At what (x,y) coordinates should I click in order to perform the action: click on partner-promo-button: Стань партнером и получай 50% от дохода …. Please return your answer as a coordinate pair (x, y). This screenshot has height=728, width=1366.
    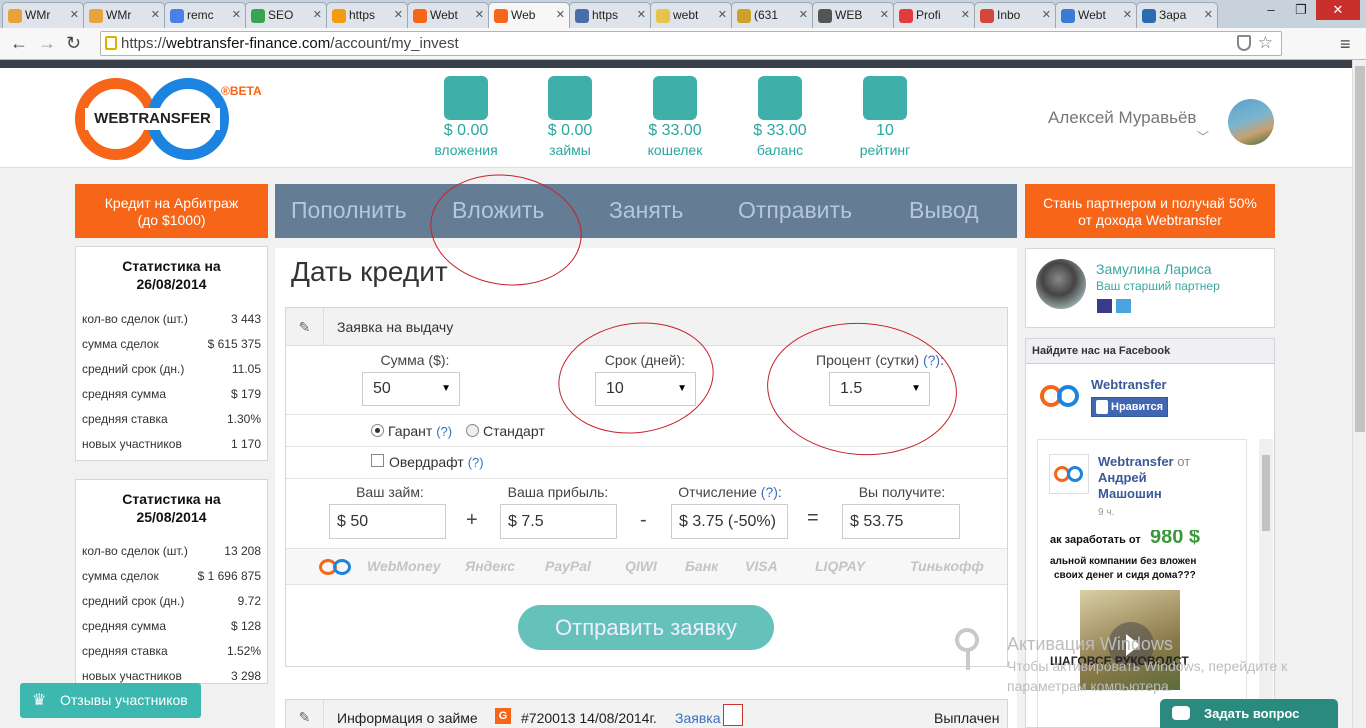
    Looking at the image, I should click on (1150, 211).